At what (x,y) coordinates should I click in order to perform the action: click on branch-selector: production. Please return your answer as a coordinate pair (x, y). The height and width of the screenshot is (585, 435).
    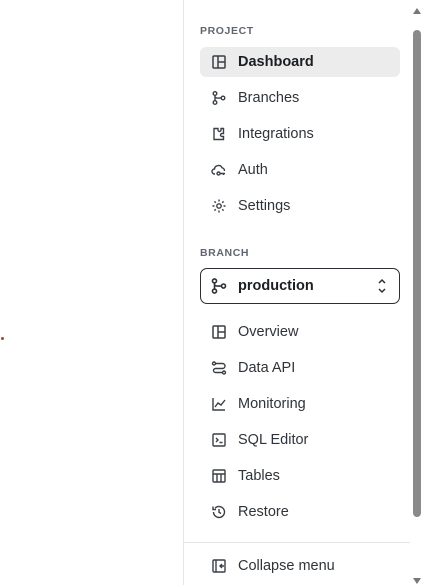
    Looking at the image, I should click on (300, 286).